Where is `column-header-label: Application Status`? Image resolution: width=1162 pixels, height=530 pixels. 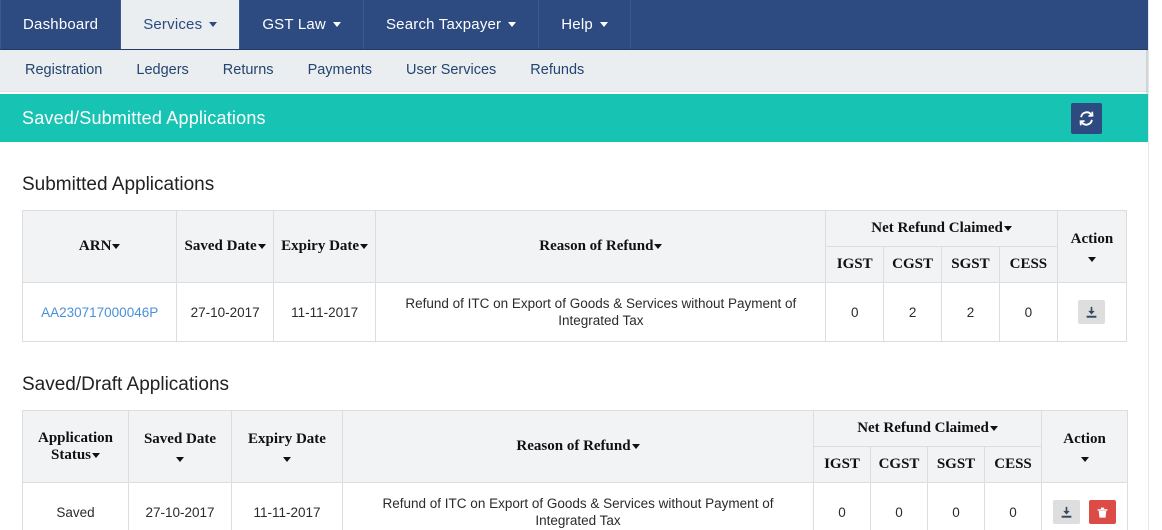 column-header-label: Application Status is located at coordinates (75, 446).